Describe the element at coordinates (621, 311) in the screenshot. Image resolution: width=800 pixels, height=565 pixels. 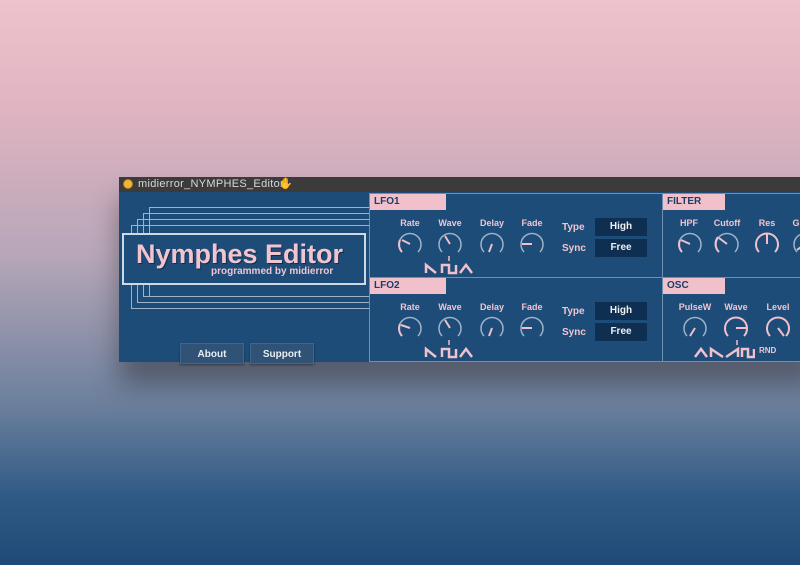
I see `lfo2-type-select: High` at that location.